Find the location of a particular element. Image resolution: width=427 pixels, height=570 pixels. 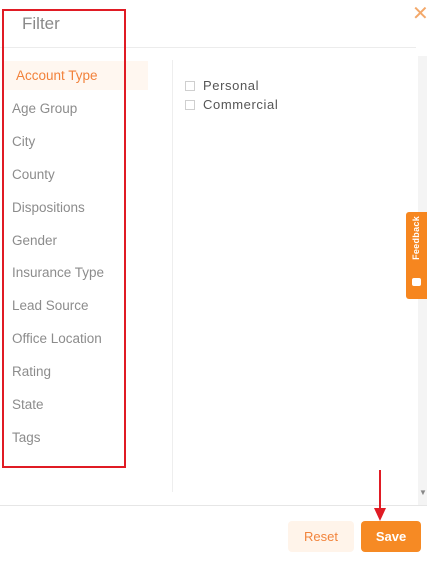

checkbox-commercial is located at coordinates (190, 105).